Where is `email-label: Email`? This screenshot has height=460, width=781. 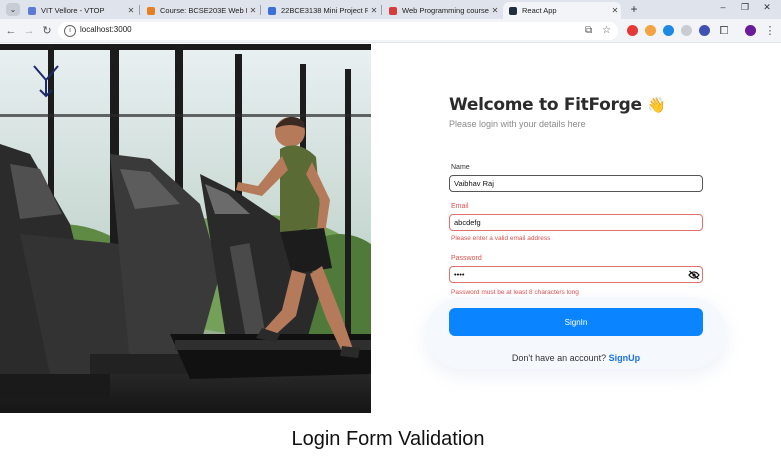
email-label: Email is located at coordinates (460, 206).